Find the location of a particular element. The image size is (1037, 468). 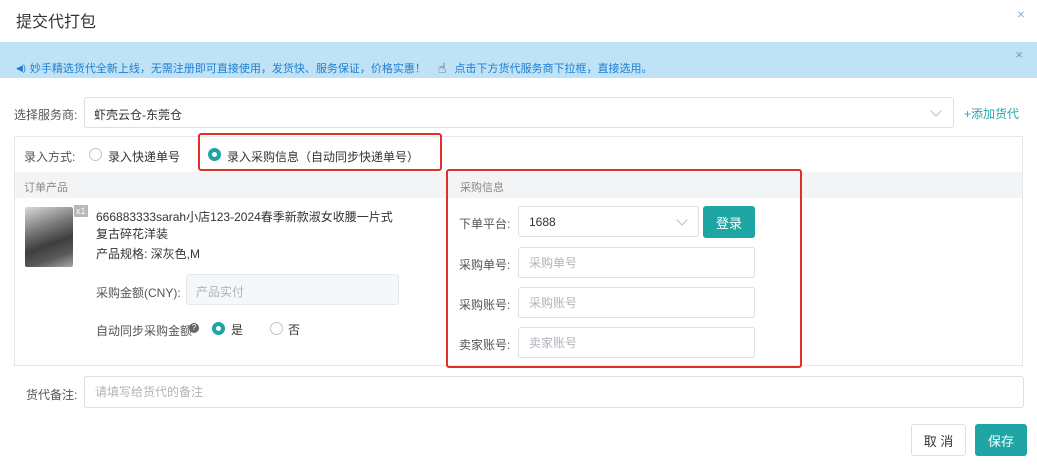

entry-mode-label: 录入方式: is located at coordinates (50, 157).